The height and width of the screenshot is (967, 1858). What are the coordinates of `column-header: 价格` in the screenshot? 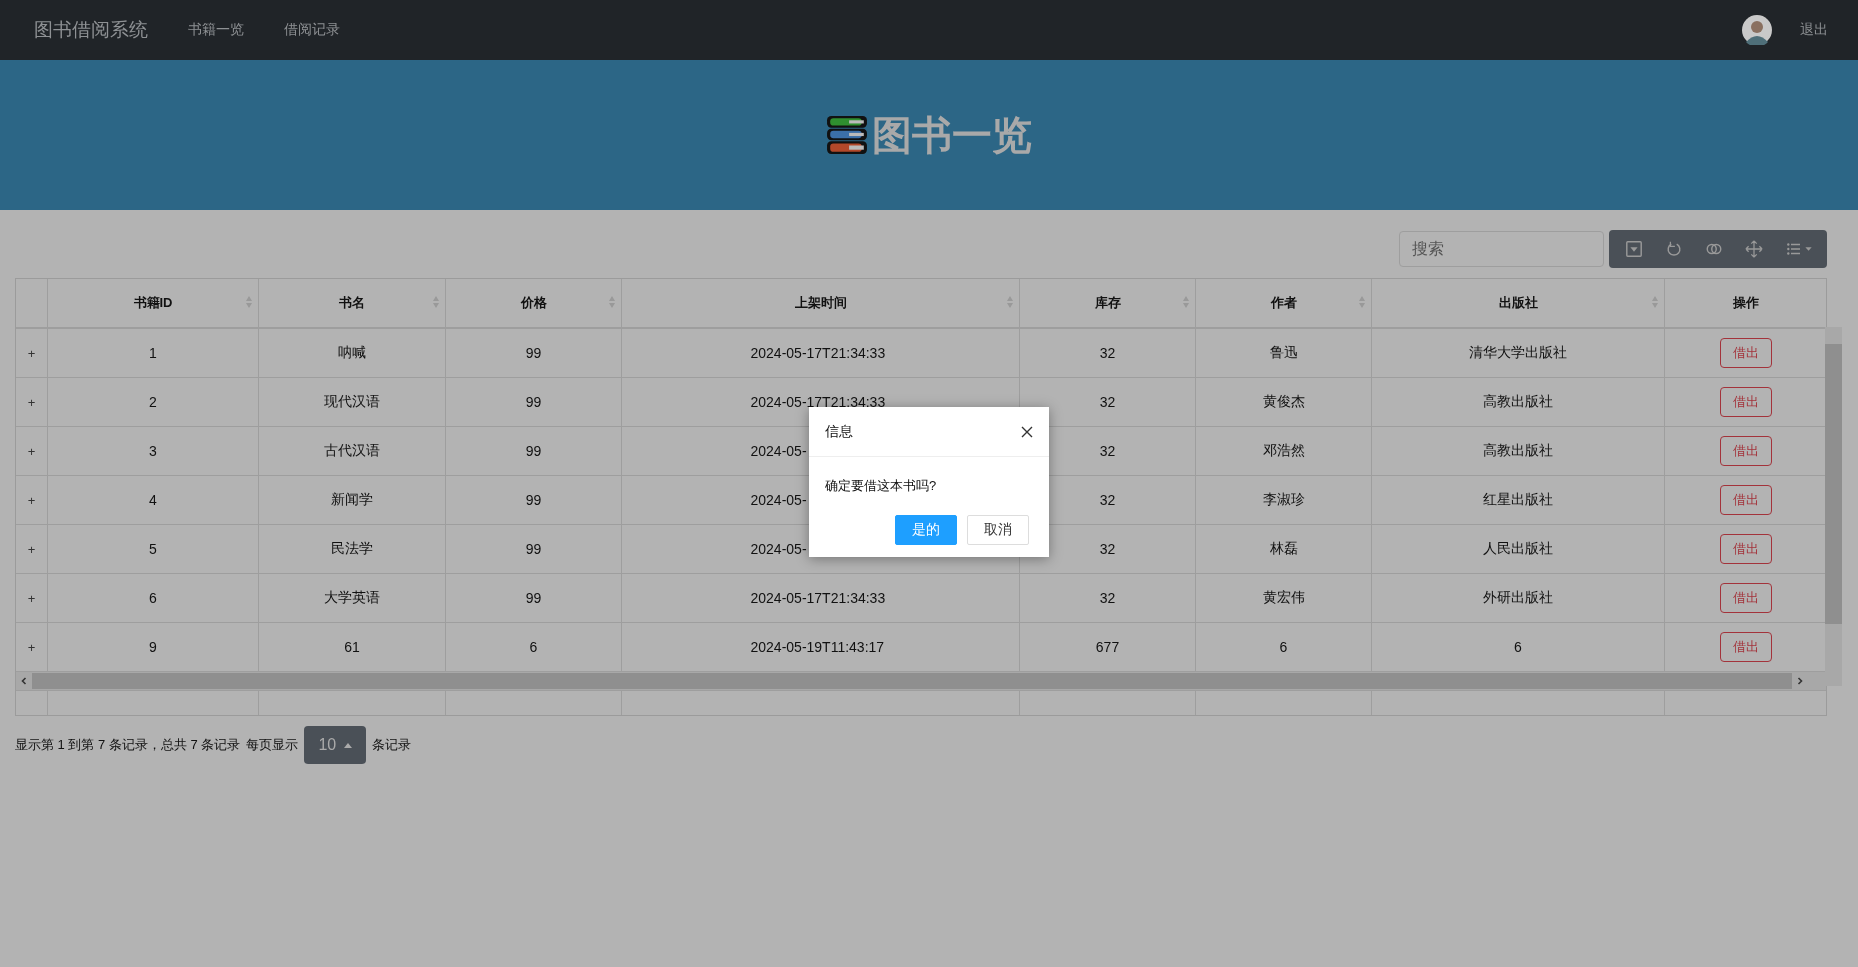 It's located at (533, 303).